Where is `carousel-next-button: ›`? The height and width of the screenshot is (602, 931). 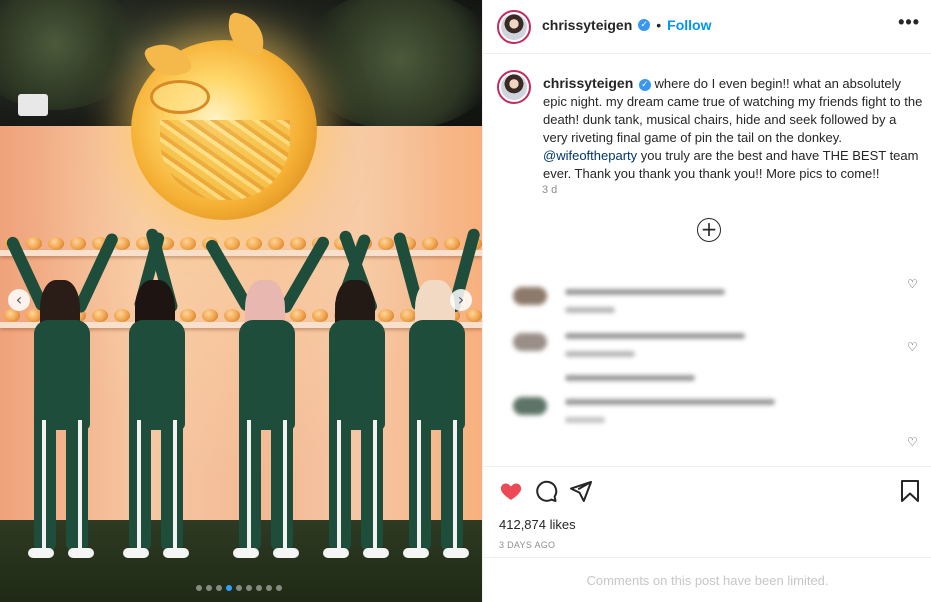 carousel-next-button: › is located at coordinates (461, 300).